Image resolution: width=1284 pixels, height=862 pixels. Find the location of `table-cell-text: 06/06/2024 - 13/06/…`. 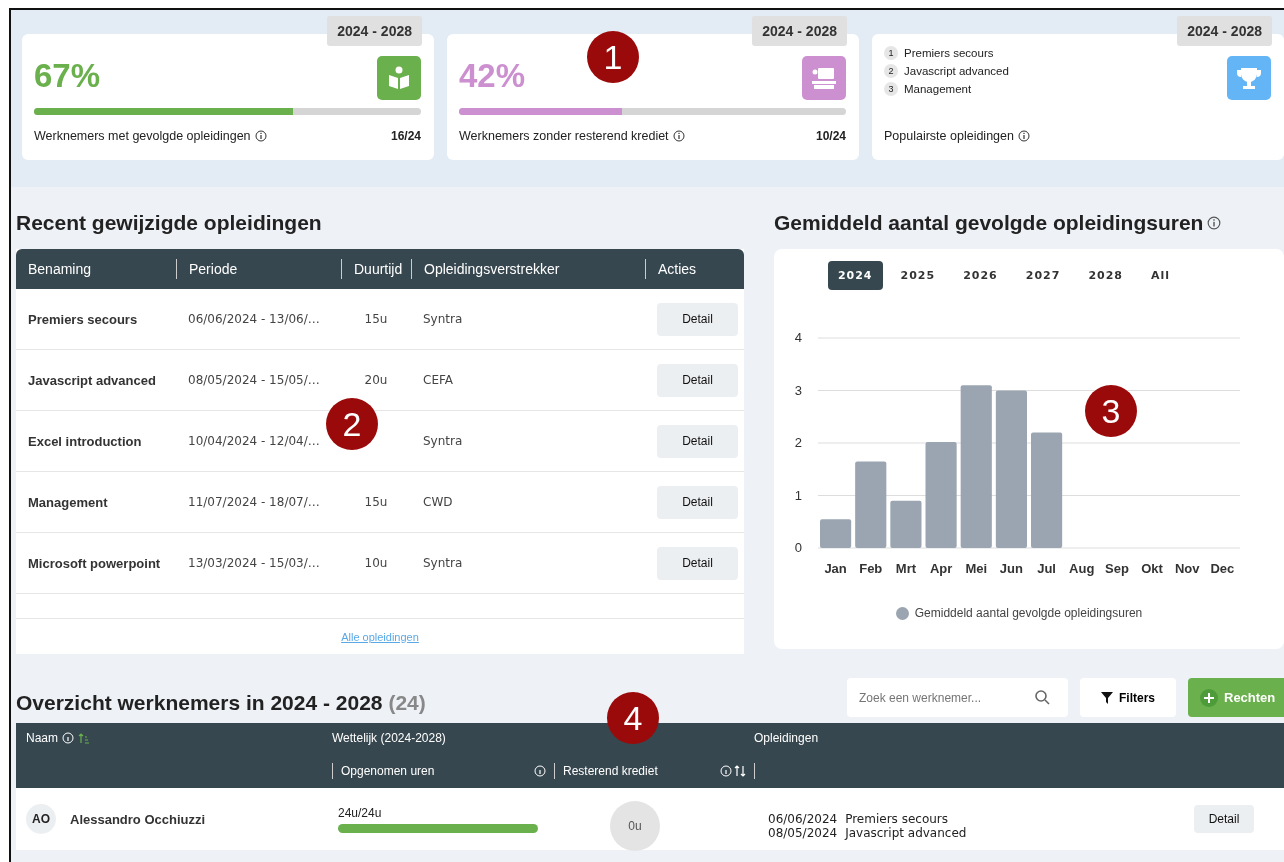

table-cell-text: 06/06/2024 - 13/06/… is located at coordinates (254, 319).